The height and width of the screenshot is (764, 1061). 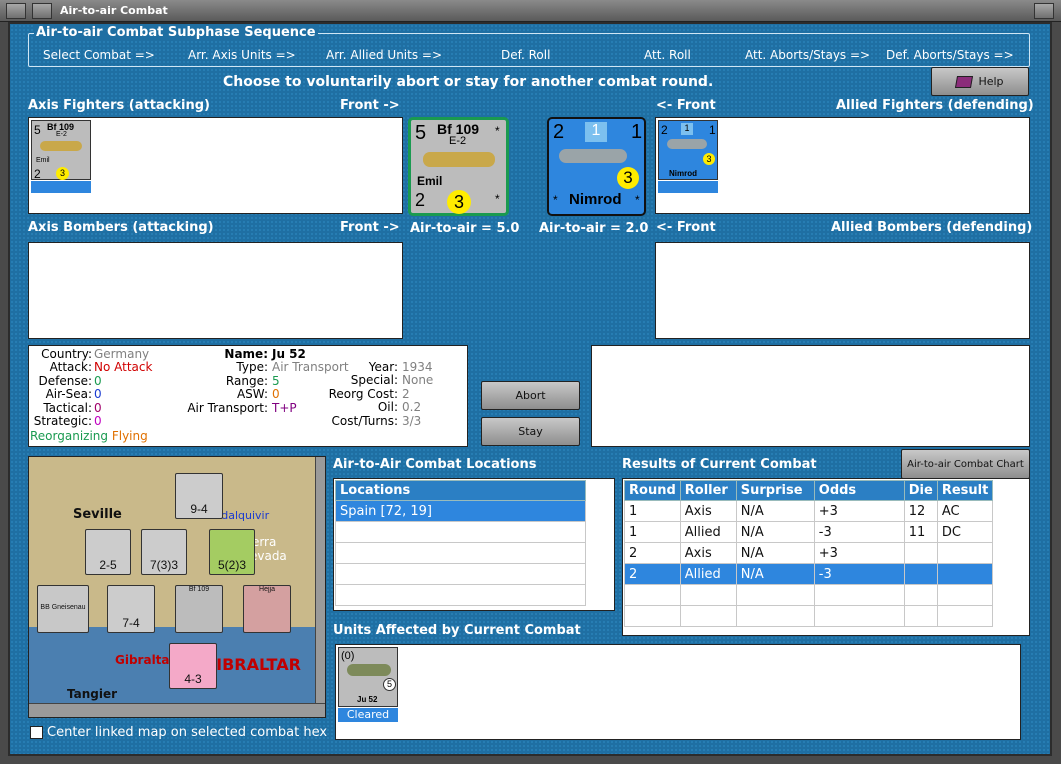 I want to click on map-vertical-scrollbar, so click(x=320, y=580).